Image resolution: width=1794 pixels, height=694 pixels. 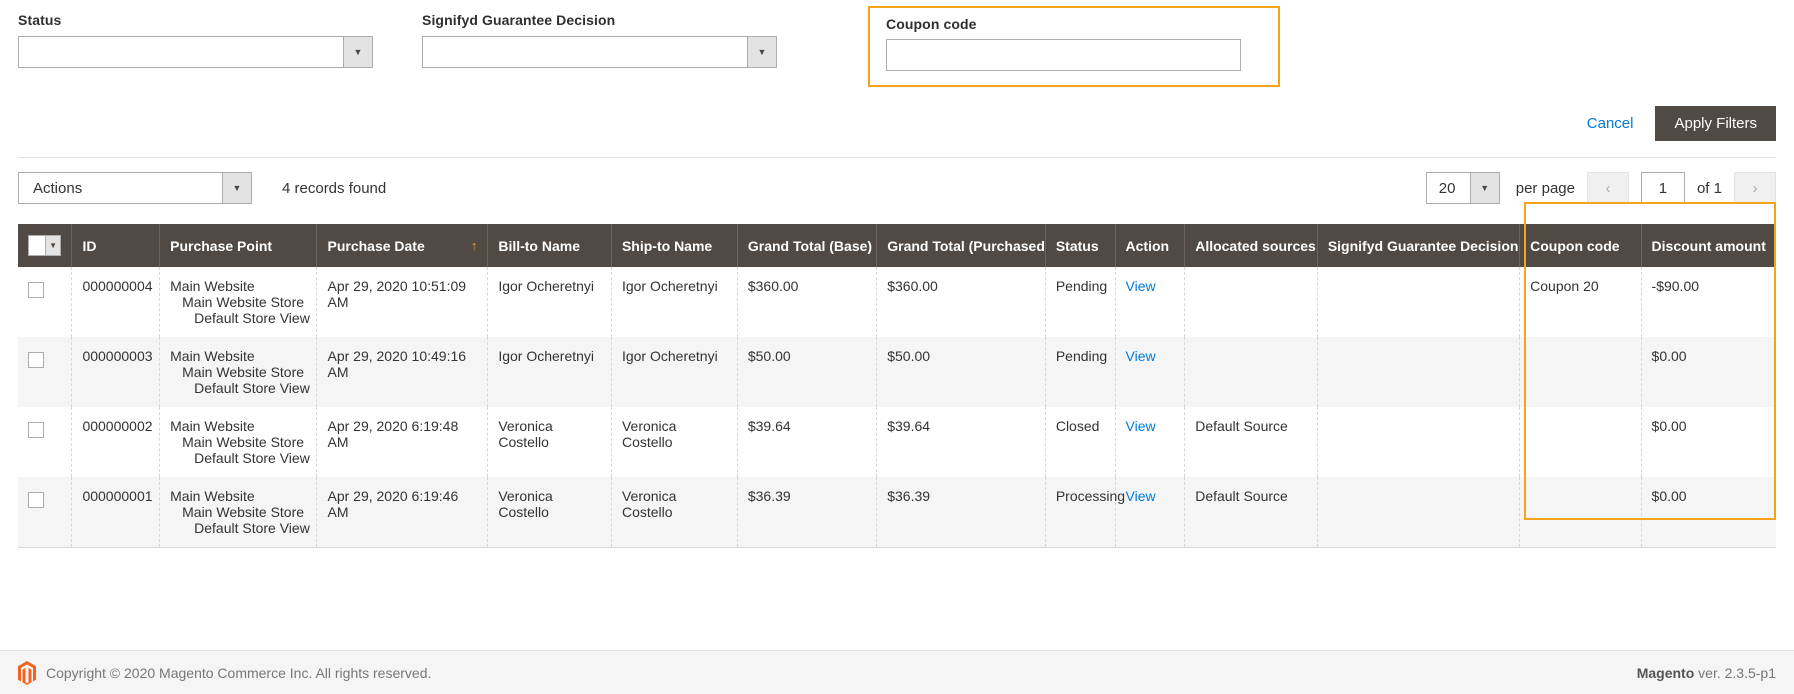 What do you see at coordinates (1580, 245) in the screenshot?
I see `column-header-coupon-code: Coupon code` at bounding box center [1580, 245].